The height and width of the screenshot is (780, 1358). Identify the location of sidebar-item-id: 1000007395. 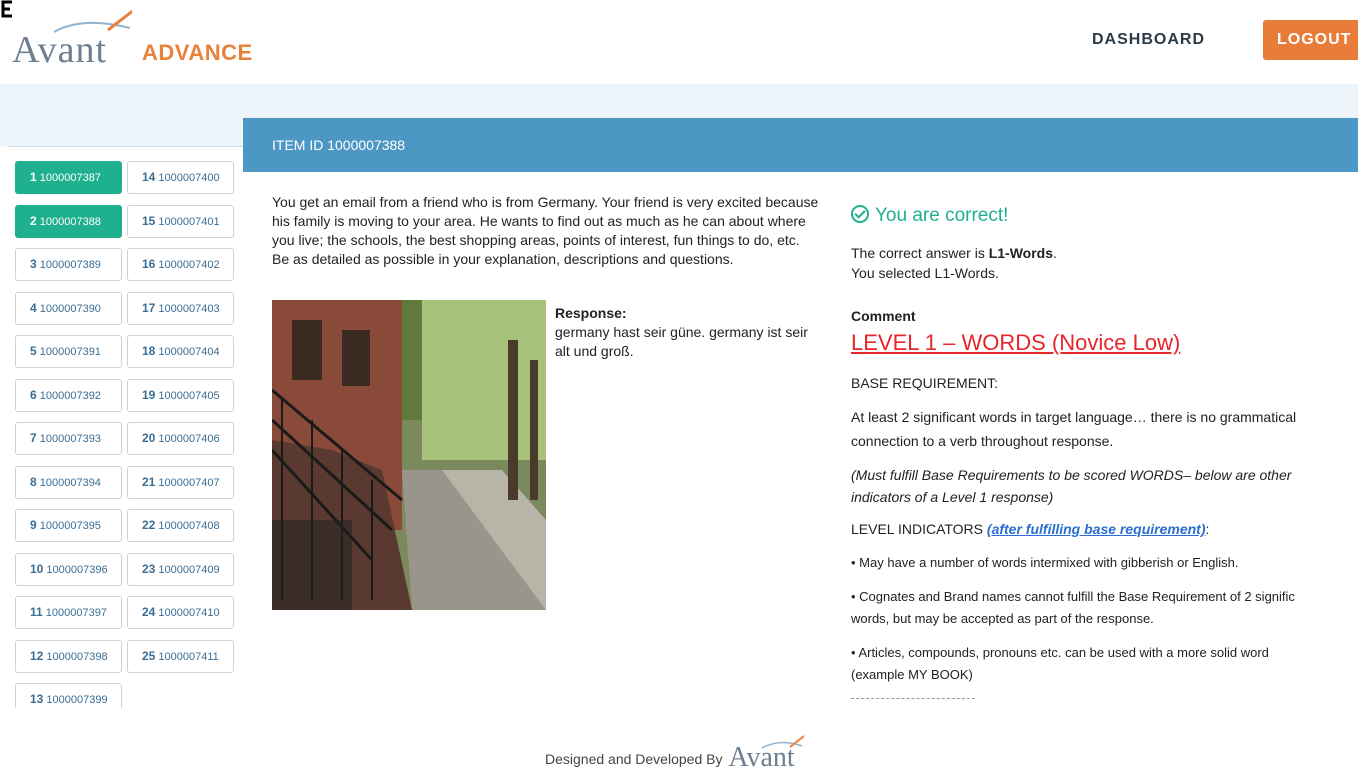
(70, 526).